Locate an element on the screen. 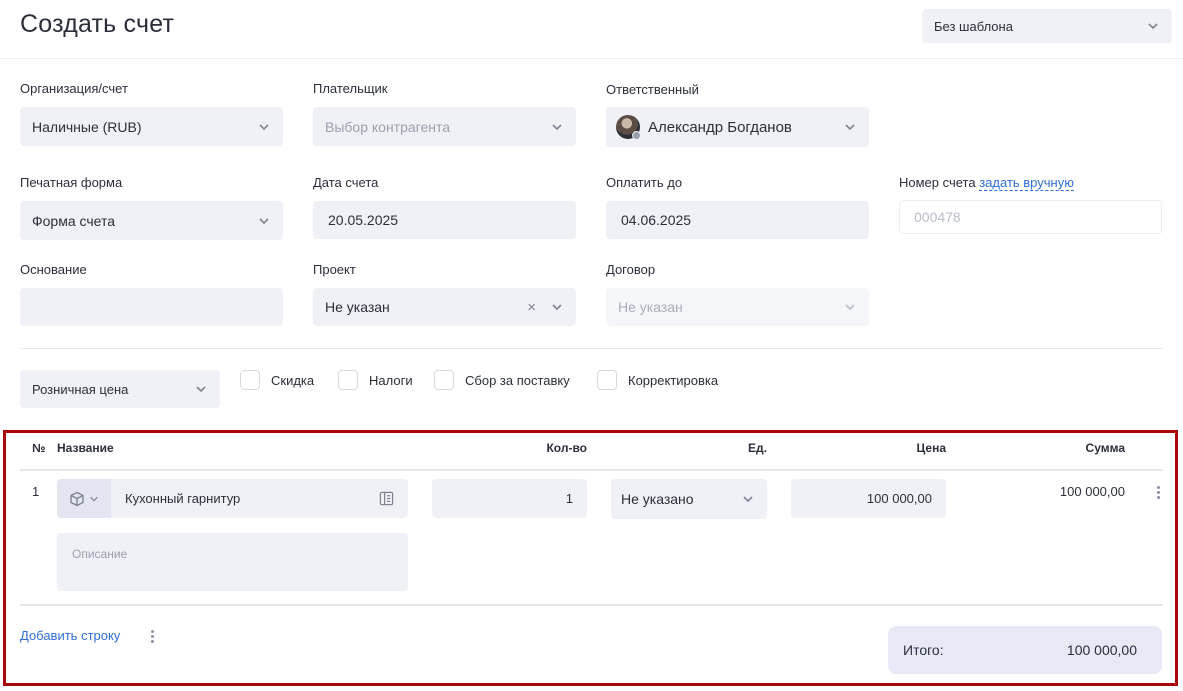 The height and width of the screenshot is (691, 1183). checkbox-delivery-fee: Сбор за поставку is located at coordinates (502, 380).